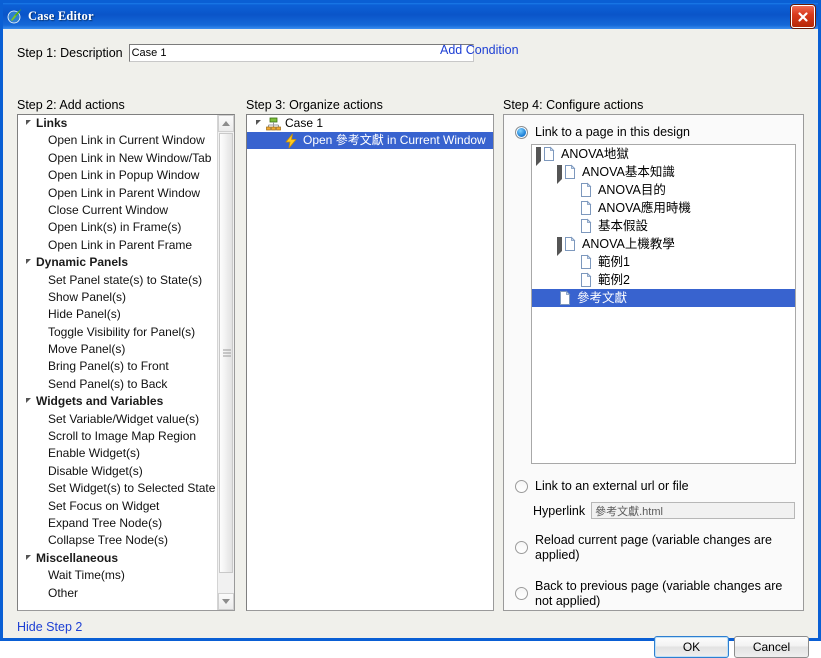  I want to click on action-item-row: Close Current Window, so click(117, 210).